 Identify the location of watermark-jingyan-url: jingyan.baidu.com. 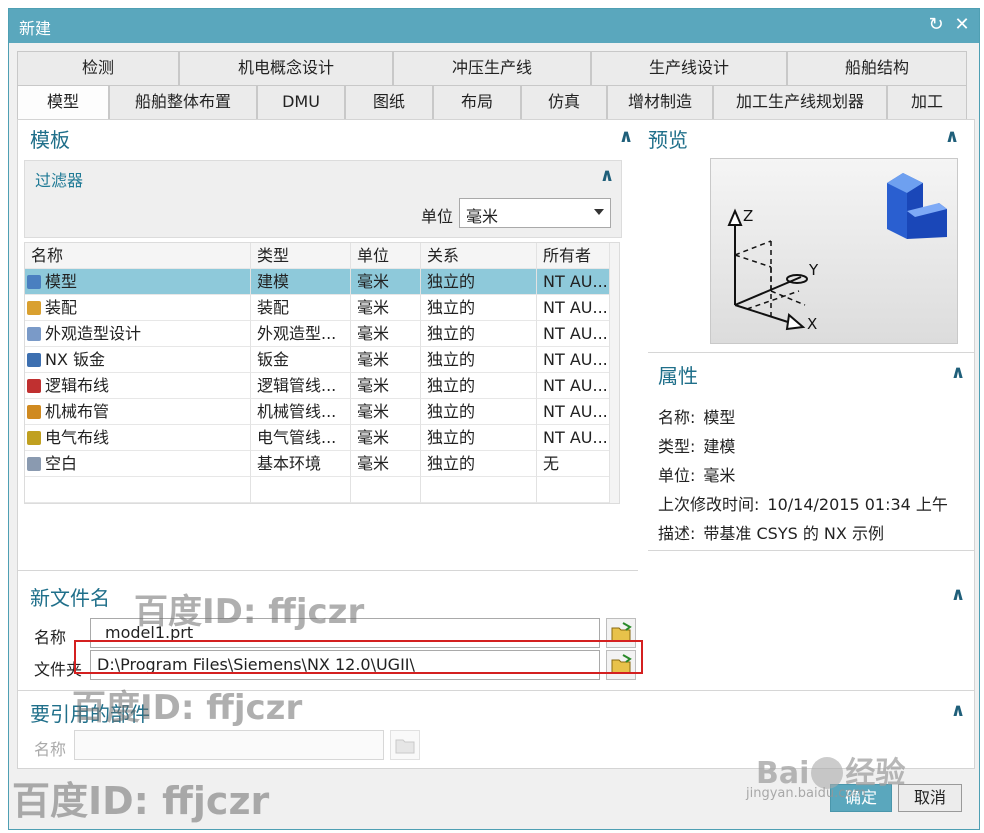
(806, 793).